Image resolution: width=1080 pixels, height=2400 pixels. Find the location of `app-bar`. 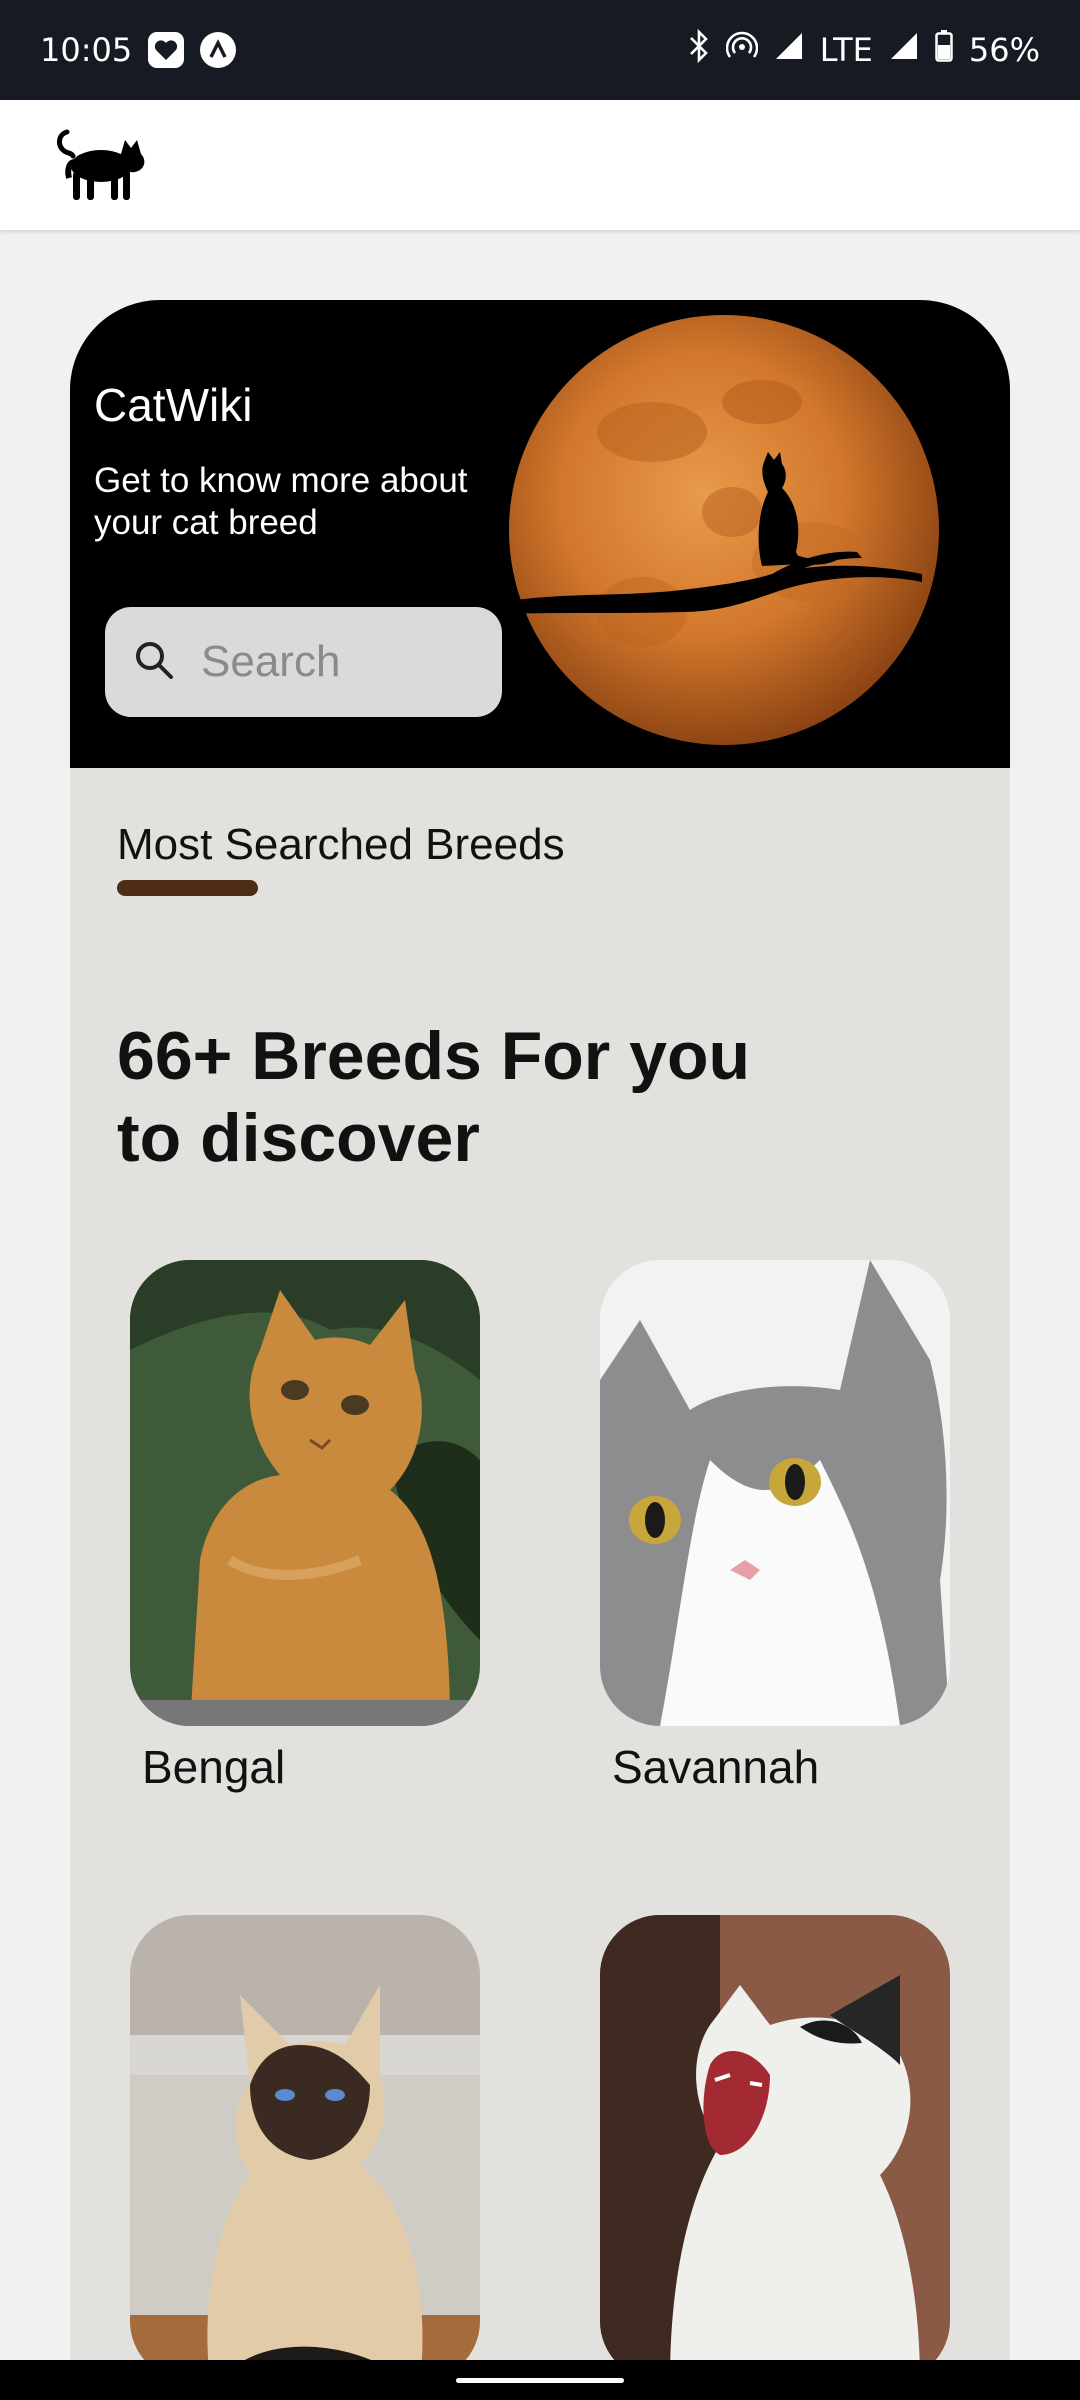

app-bar is located at coordinates (540, 165).